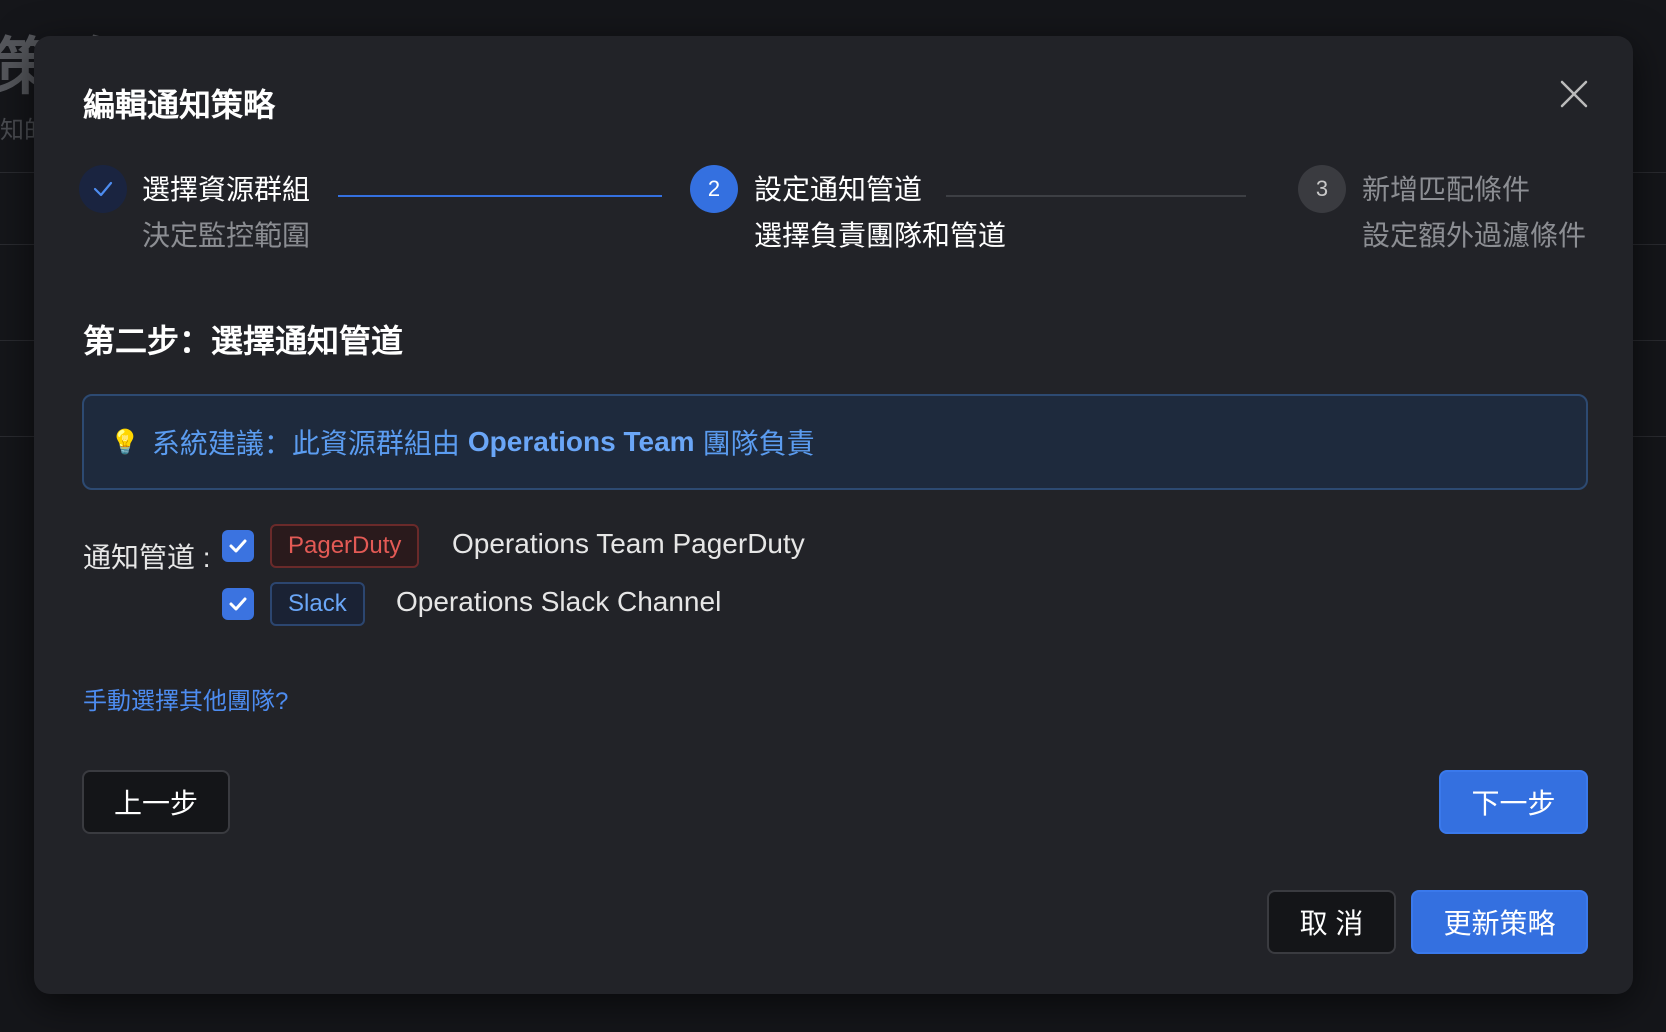  What do you see at coordinates (714, 189) in the screenshot?
I see `step-2-indicator: 2` at bounding box center [714, 189].